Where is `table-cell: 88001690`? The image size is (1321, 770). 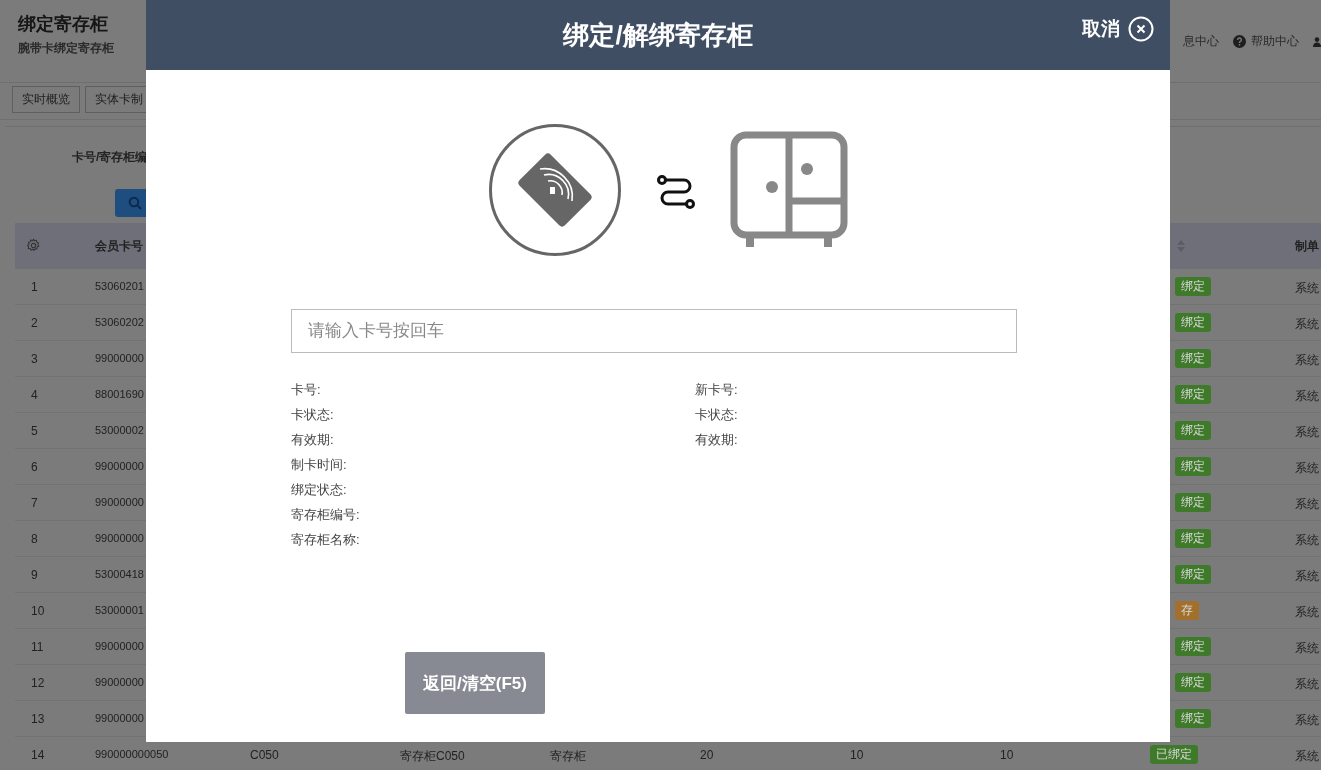
table-cell: 88001690 is located at coordinates (119, 394).